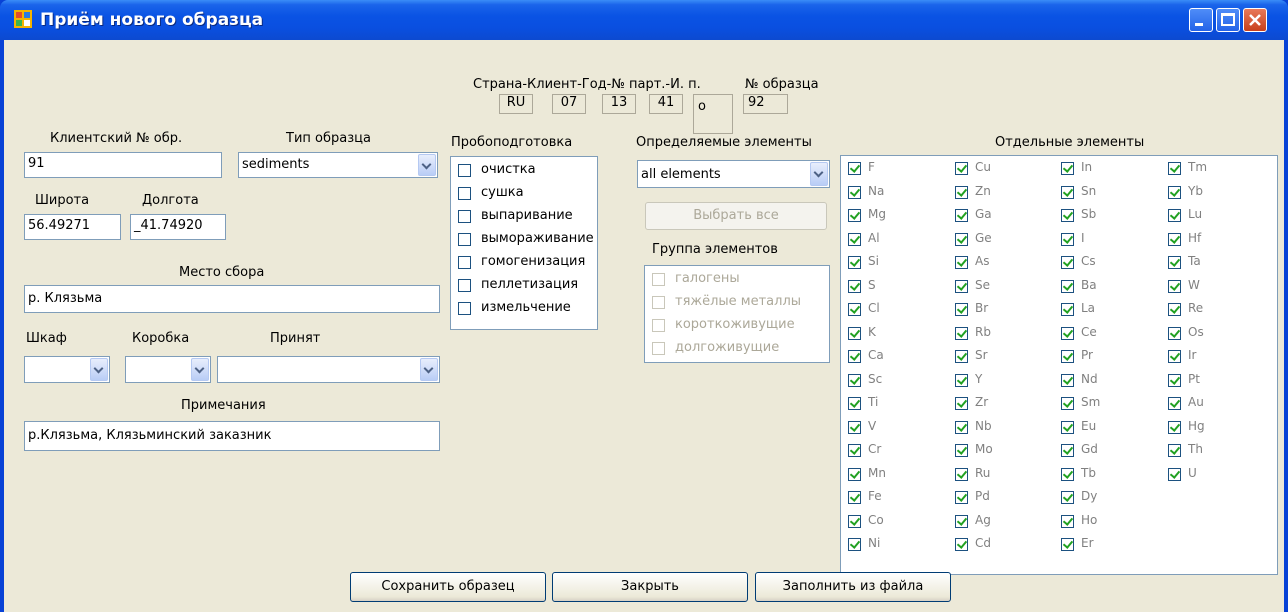  I want to click on notes-input: р.Клязьма, Клязьминский заказник, so click(232, 436).